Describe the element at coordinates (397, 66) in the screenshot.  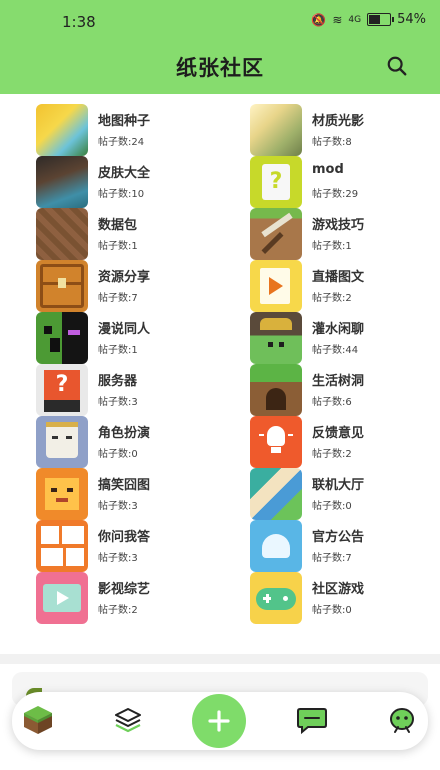
I see `search-icon` at that location.